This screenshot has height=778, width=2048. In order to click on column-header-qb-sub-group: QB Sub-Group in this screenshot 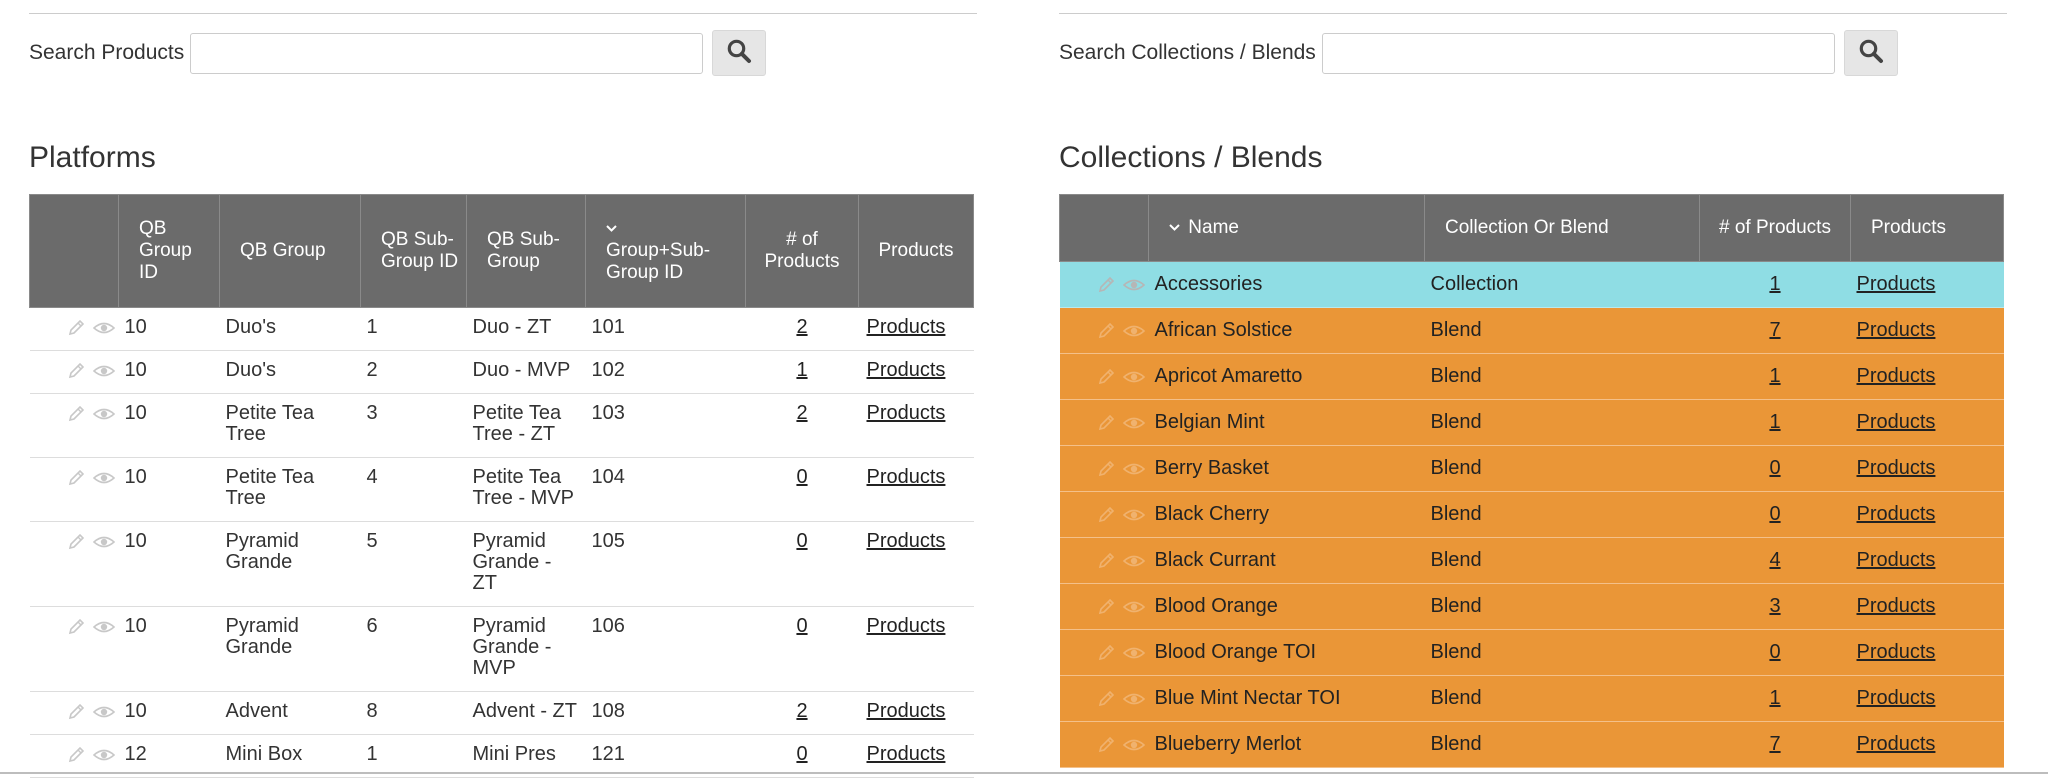, I will do `click(526, 251)`.